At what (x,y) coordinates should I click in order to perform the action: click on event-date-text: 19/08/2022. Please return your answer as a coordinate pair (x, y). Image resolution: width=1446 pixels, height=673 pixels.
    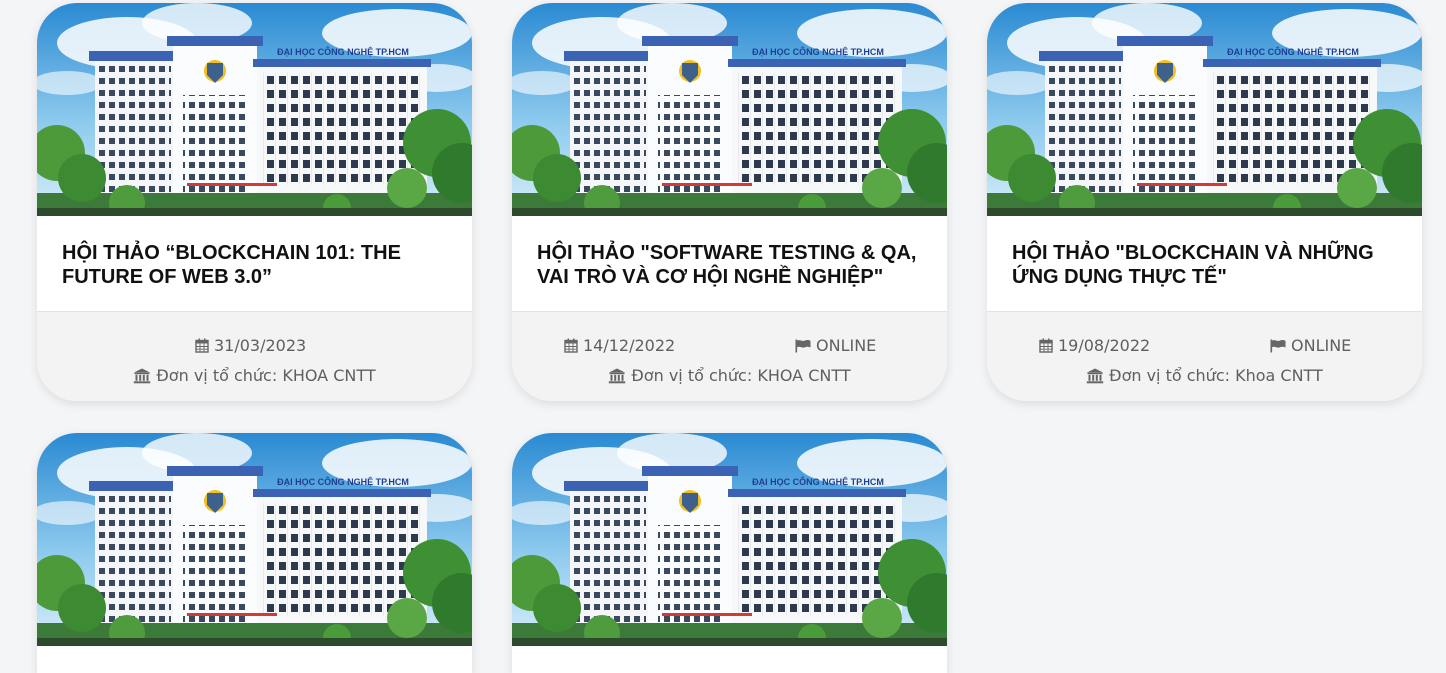
    Looking at the image, I should click on (1104, 345).